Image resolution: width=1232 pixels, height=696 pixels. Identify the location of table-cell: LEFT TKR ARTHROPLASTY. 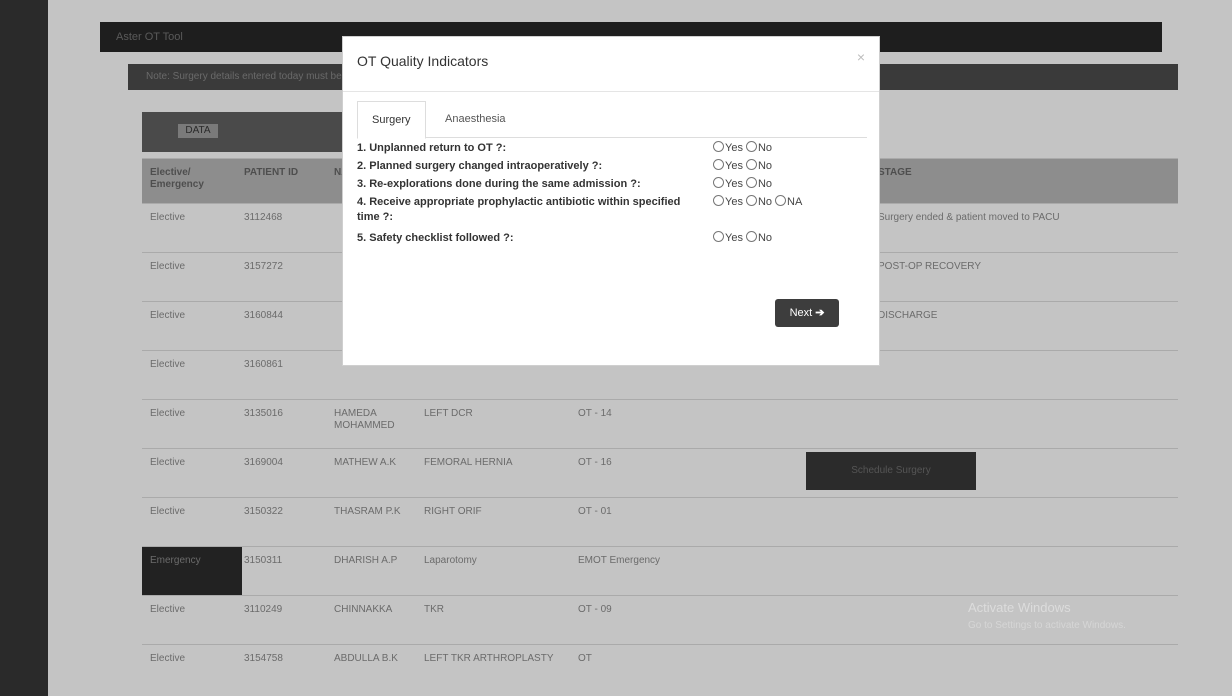
(489, 658).